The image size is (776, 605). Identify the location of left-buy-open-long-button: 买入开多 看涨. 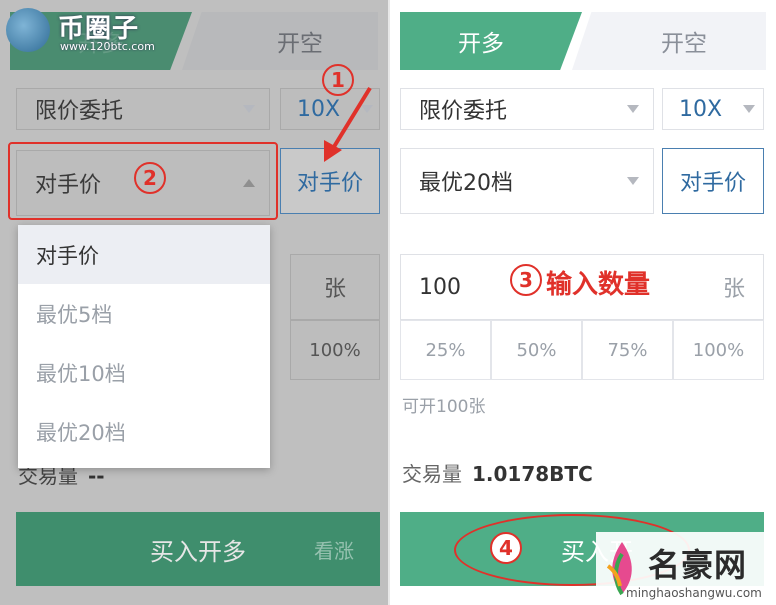
(198, 549).